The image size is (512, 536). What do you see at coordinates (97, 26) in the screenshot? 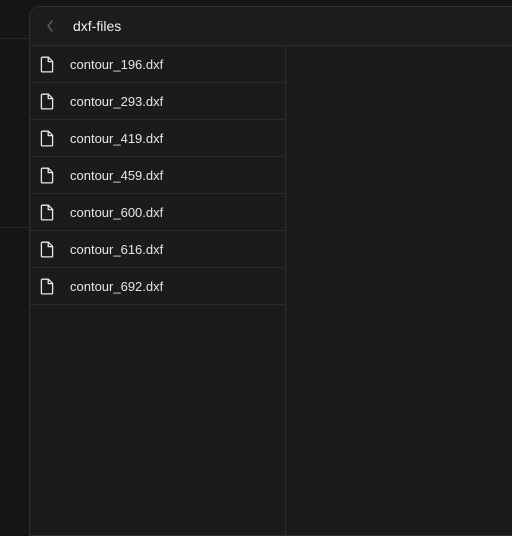
I see `folder-title: dxf-files` at bounding box center [97, 26].